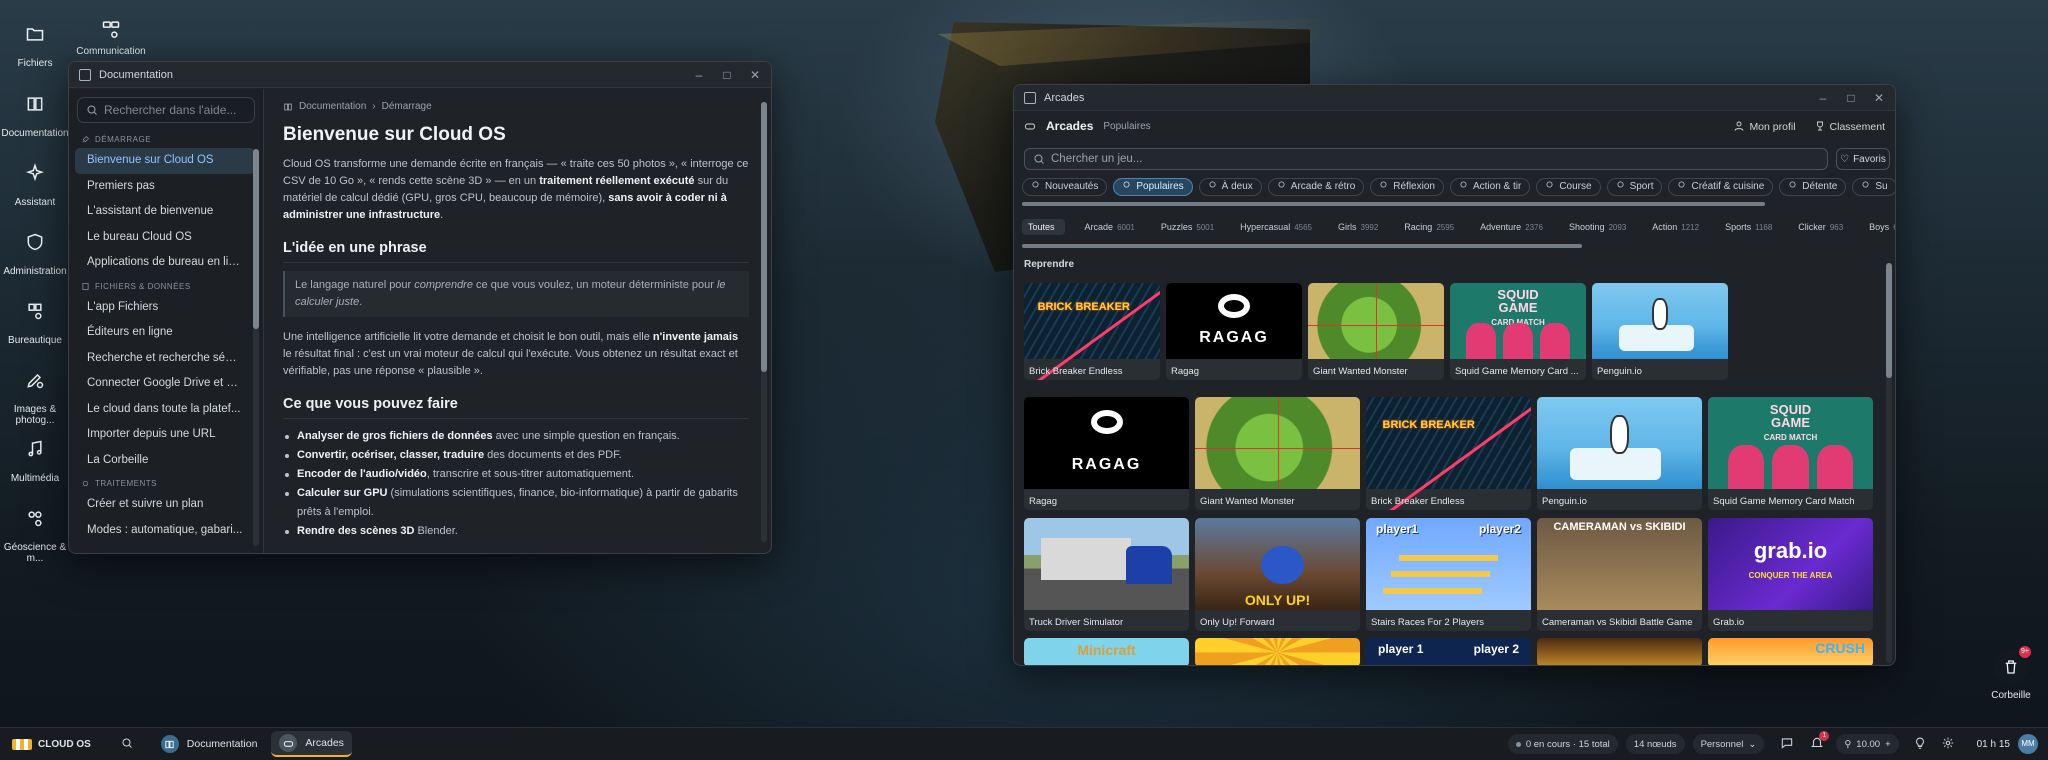 This screenshot has width=2048, height=760. Describe the element at coordinates (1655, 744) in the screenshot. I see `nodes-status: 14 nœuds` at that location.